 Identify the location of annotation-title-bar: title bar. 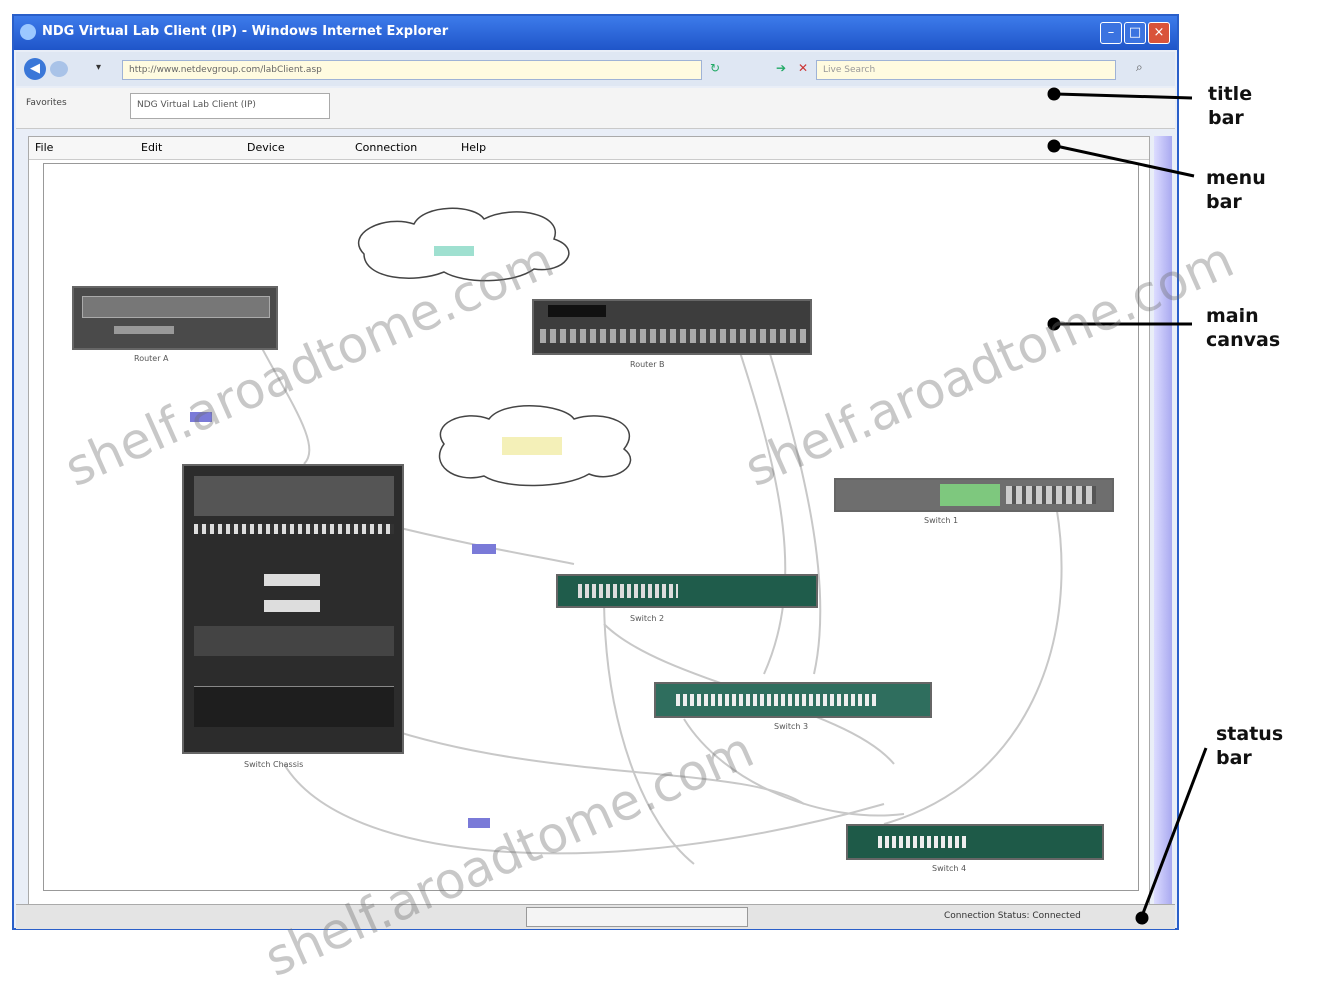
(1230, 106).